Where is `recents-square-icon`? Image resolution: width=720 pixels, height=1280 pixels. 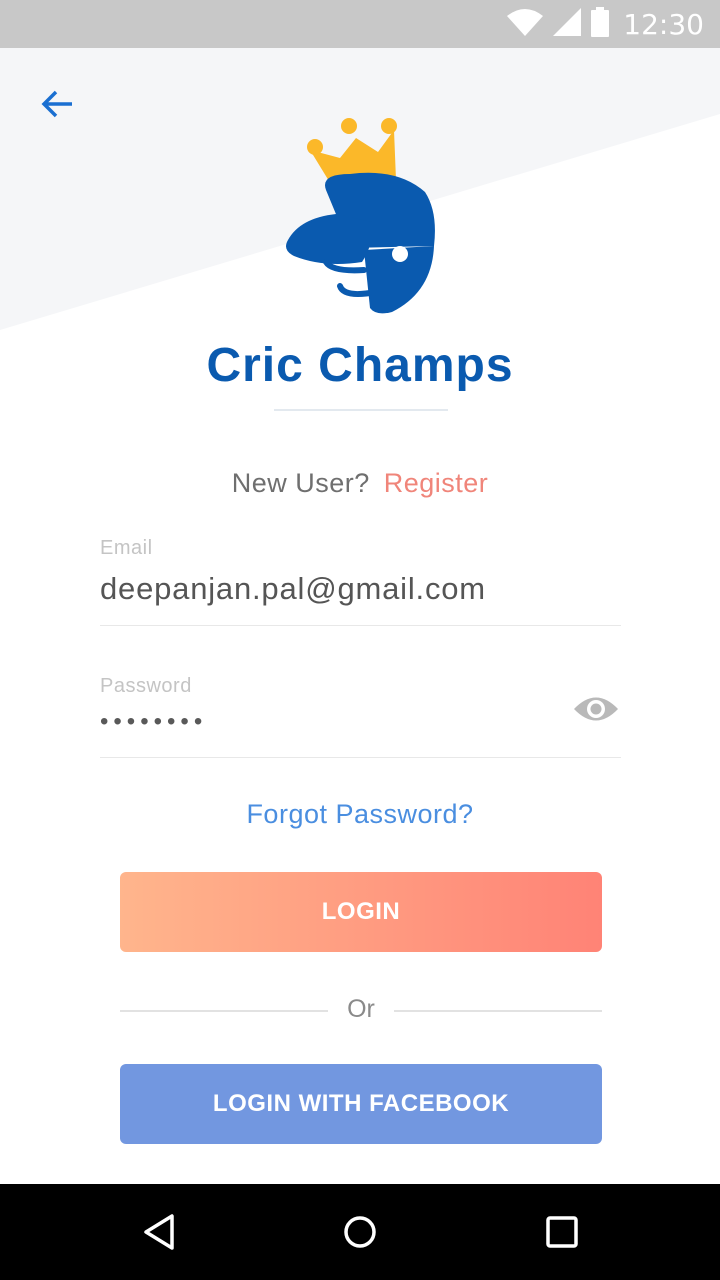
recents-square-icon is located at coordinates (562, 1232).